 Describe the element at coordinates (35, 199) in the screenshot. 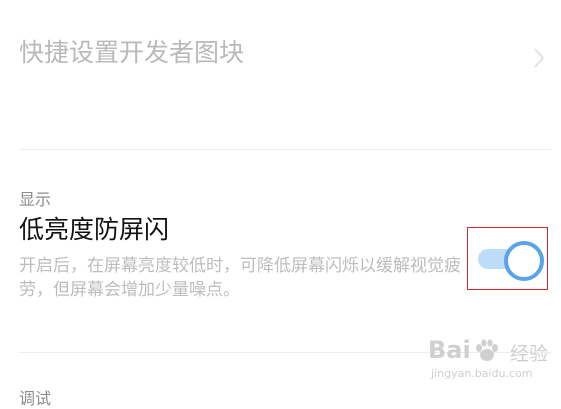

I see `display-section-header: 显示` at that location.